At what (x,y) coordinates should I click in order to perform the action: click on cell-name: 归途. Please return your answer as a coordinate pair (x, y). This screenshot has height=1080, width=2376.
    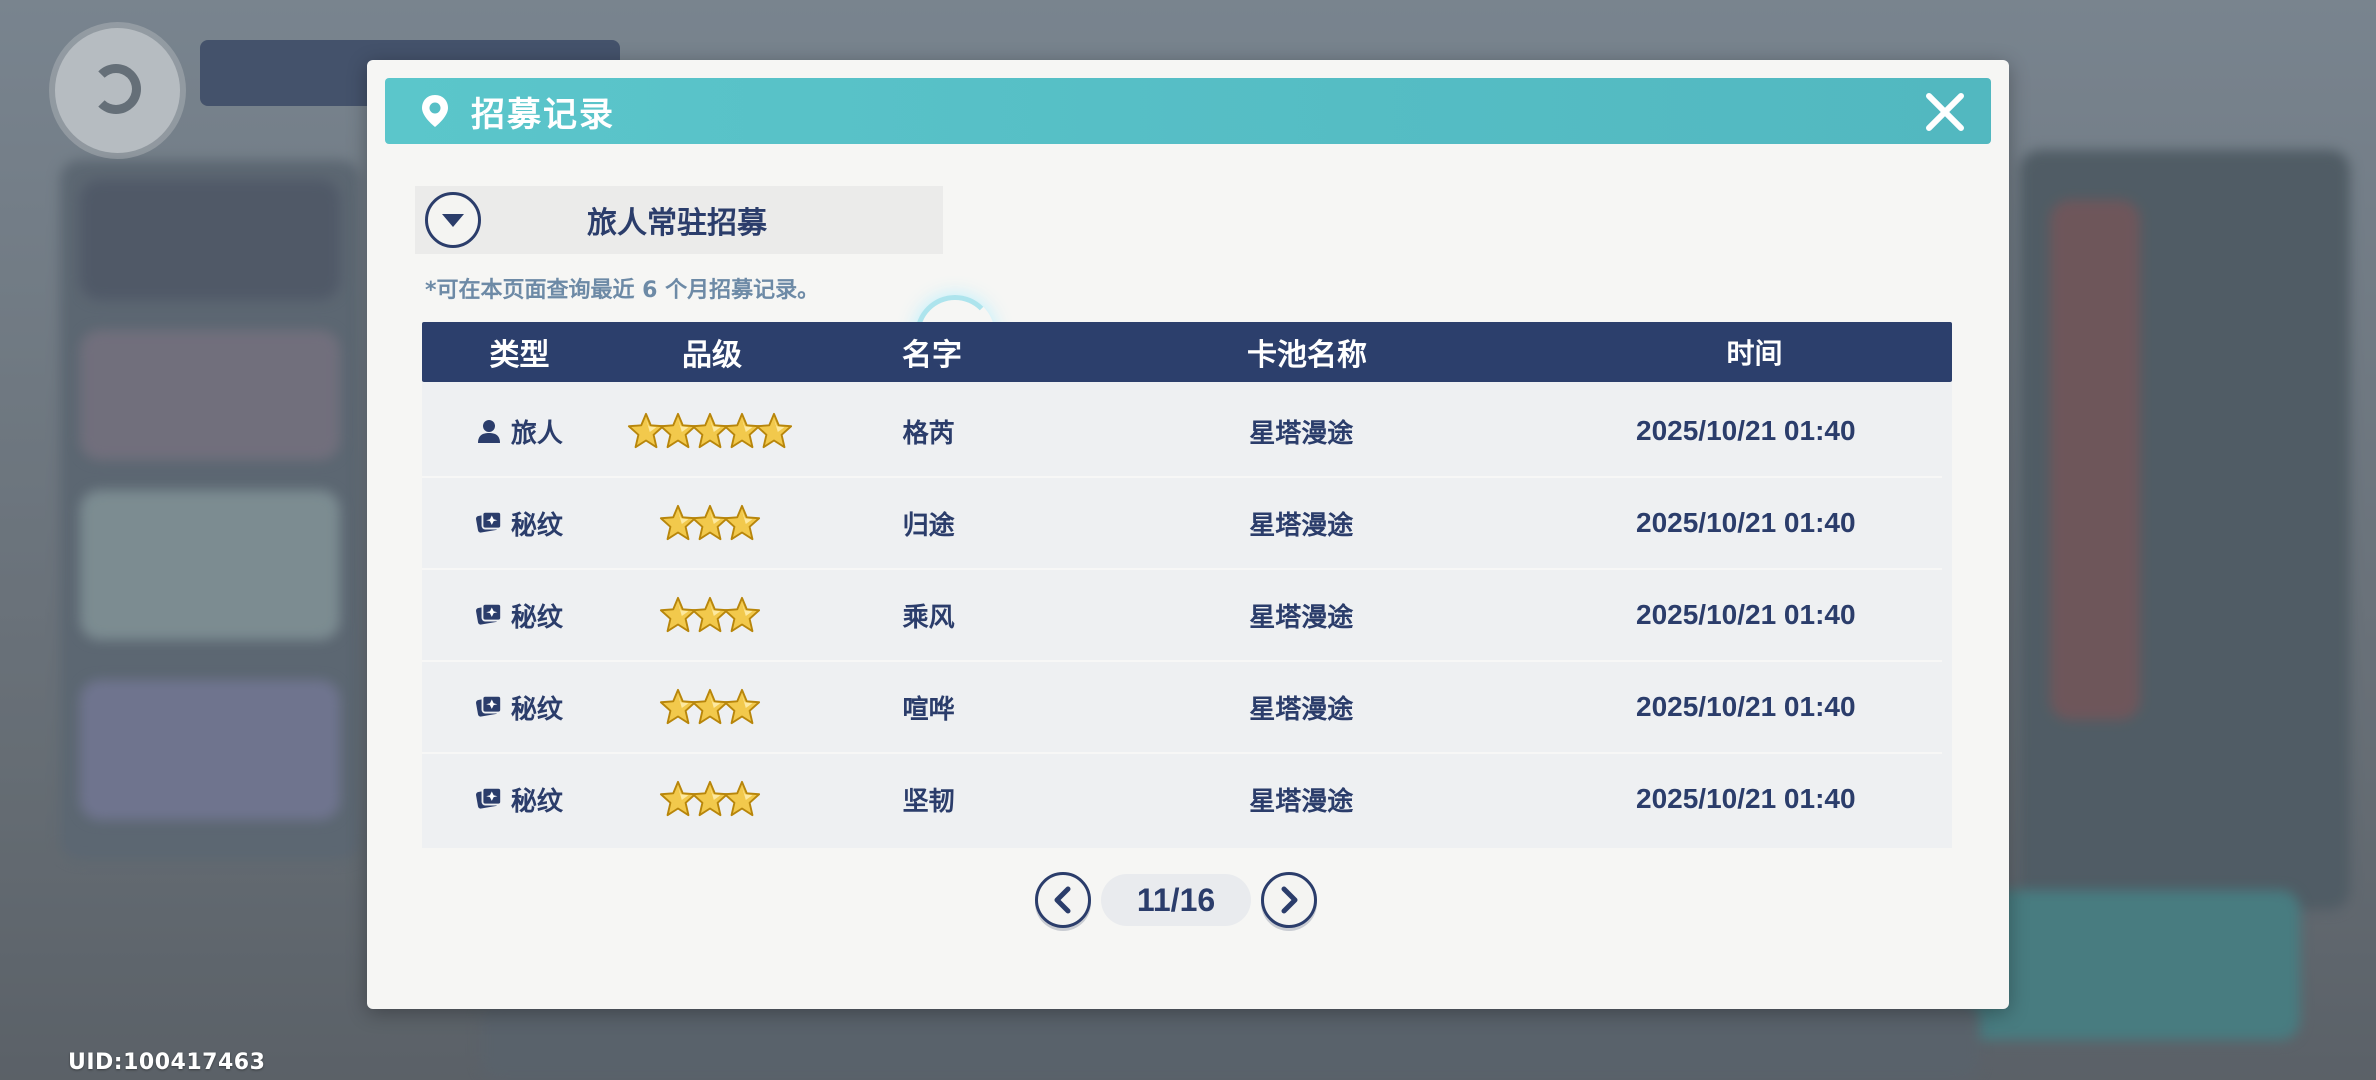
    Looking at the image, I should click on (928, 525).